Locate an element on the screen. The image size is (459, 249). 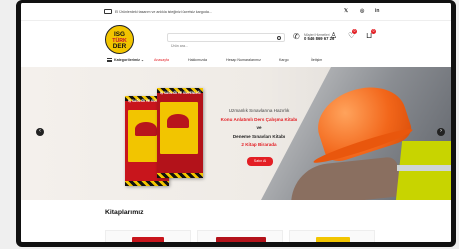
hero-line-3: ve is located at coordinates (259, 127).